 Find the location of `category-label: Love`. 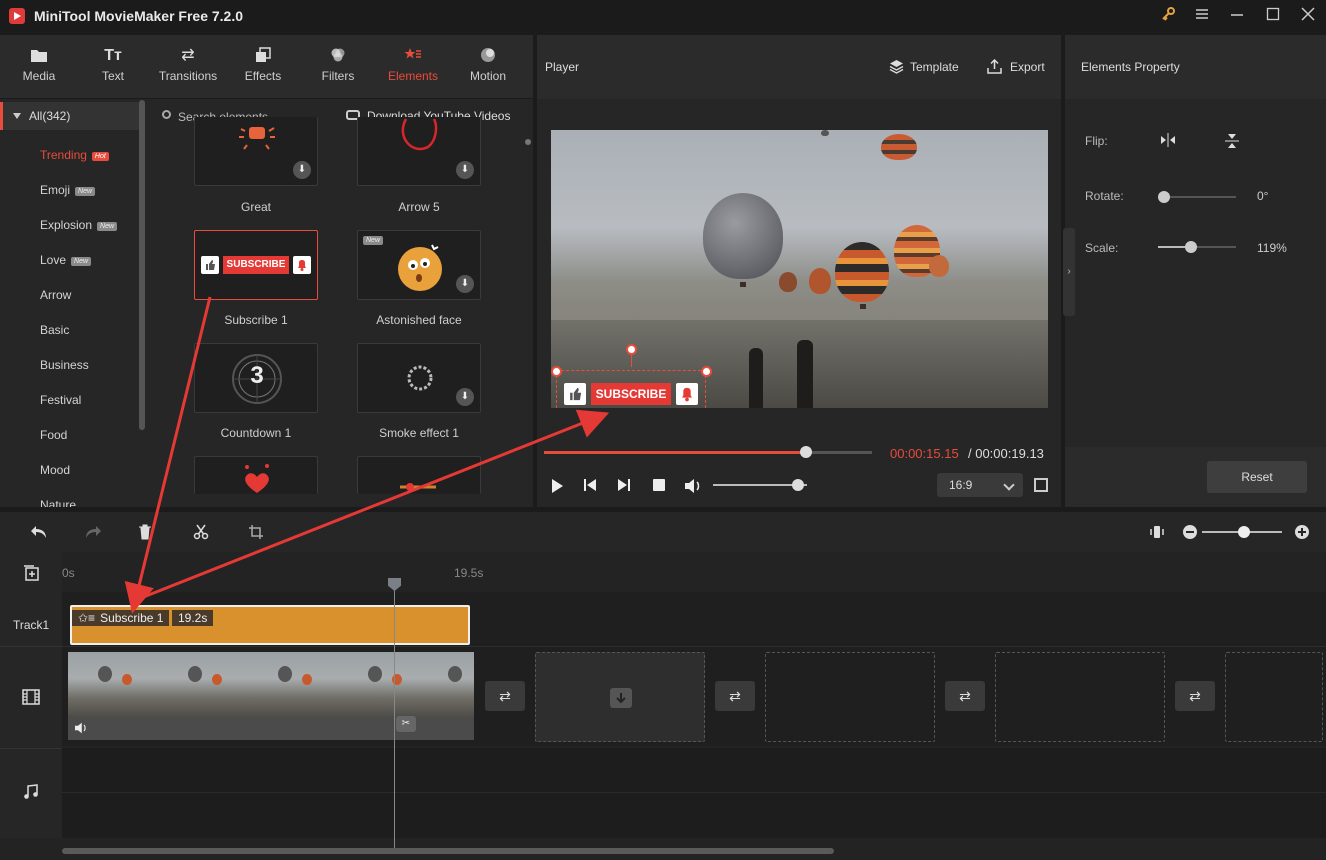

category-label: Love is located at coordinates (53, 260).